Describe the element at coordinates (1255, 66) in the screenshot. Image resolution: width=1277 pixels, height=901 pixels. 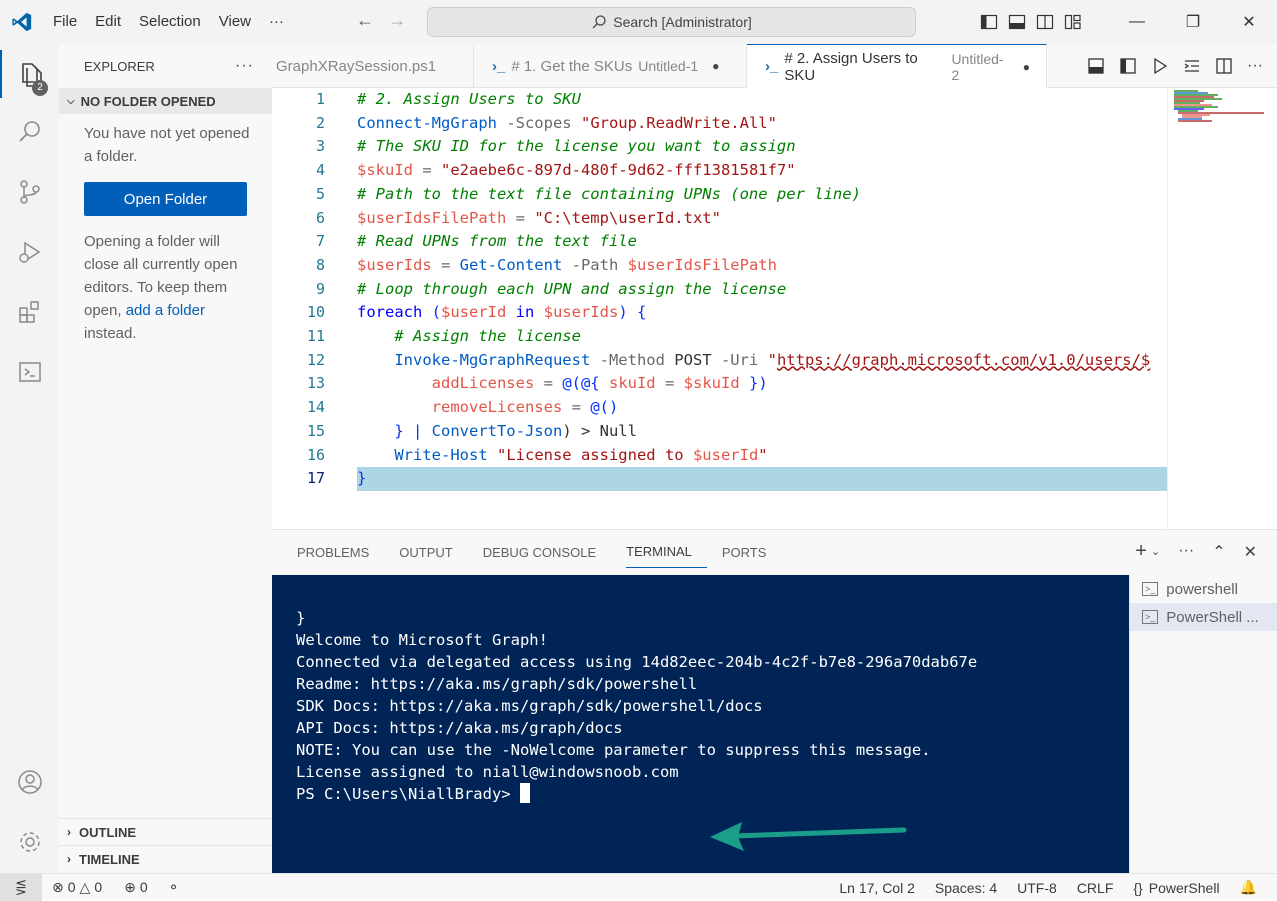
I see `editor-more-actions-button: ···` at that location.